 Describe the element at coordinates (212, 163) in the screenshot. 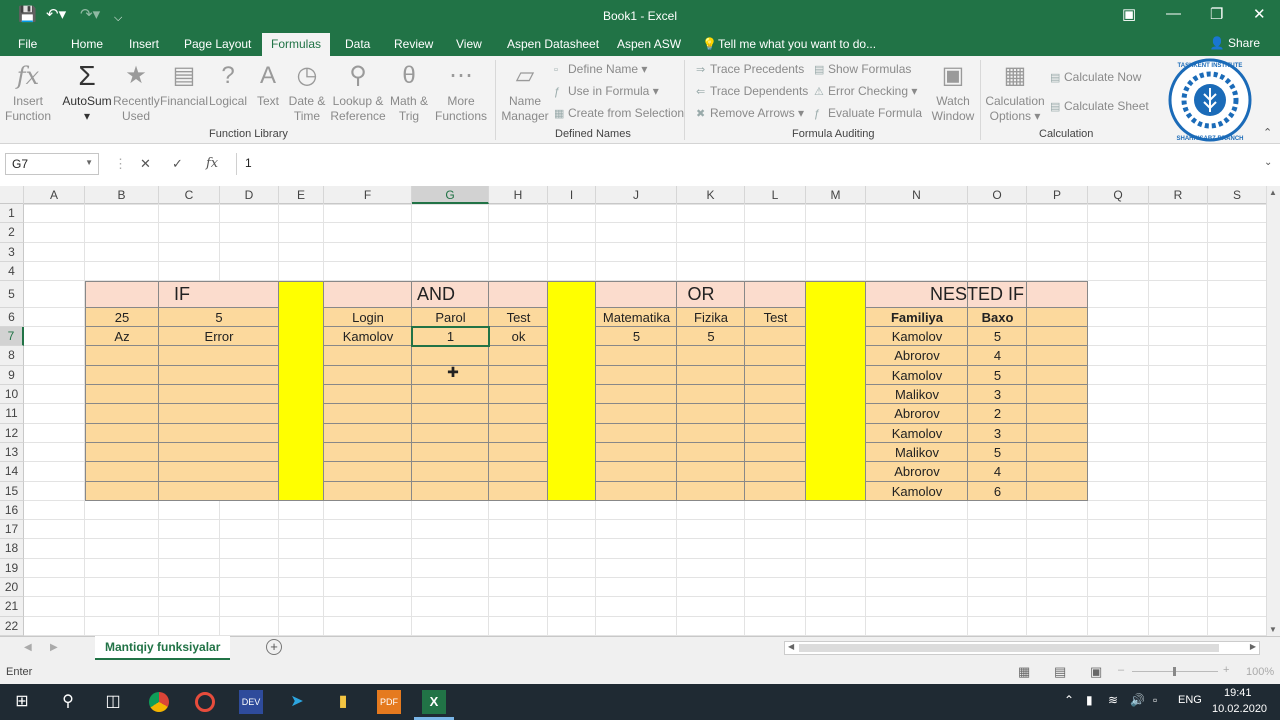

I see `insert-function-icon: fx` at that location.